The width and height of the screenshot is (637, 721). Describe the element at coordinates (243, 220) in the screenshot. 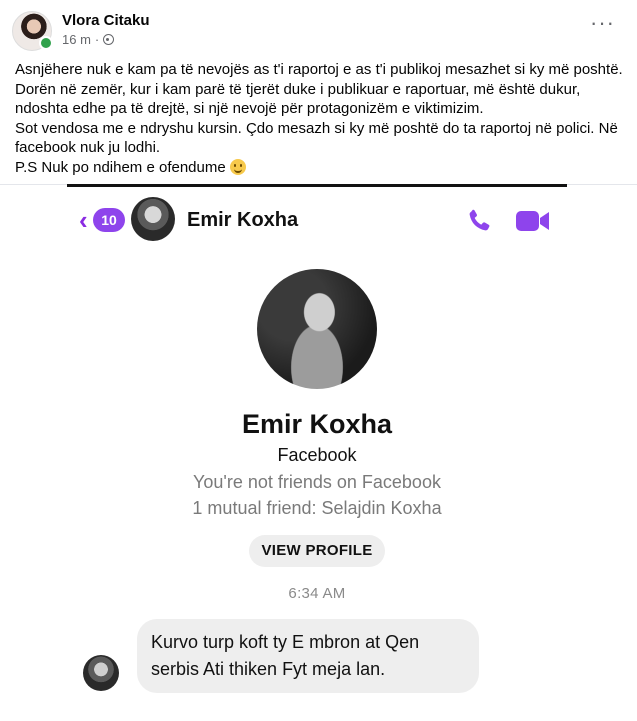

I see `contact-name: Emir Koxha` at that location.